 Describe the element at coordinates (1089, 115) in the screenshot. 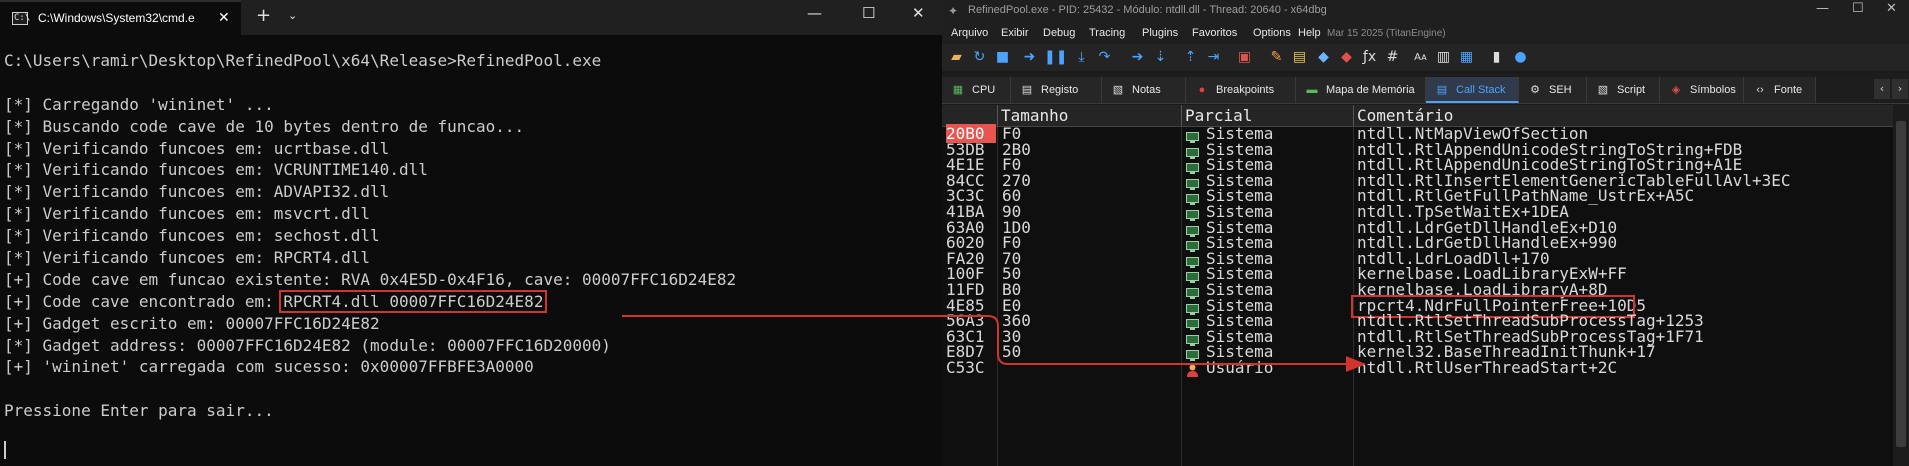

I see `column-tamanho: Tamanho` at that location.